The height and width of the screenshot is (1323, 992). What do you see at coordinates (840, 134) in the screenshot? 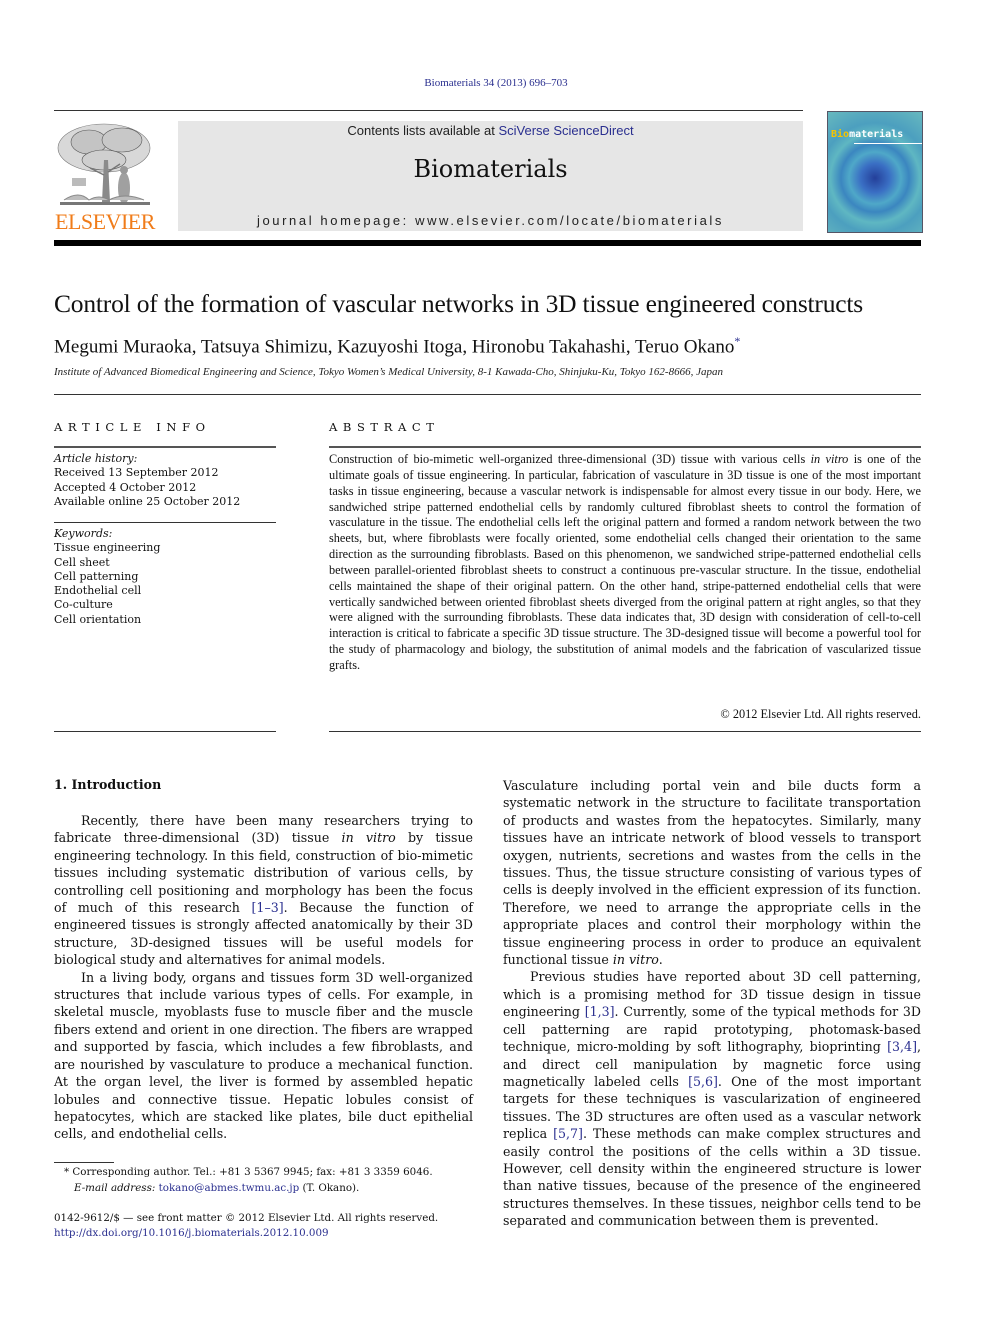
I see `cover-title-highlight: Bio` at bounding box center [840, 134].